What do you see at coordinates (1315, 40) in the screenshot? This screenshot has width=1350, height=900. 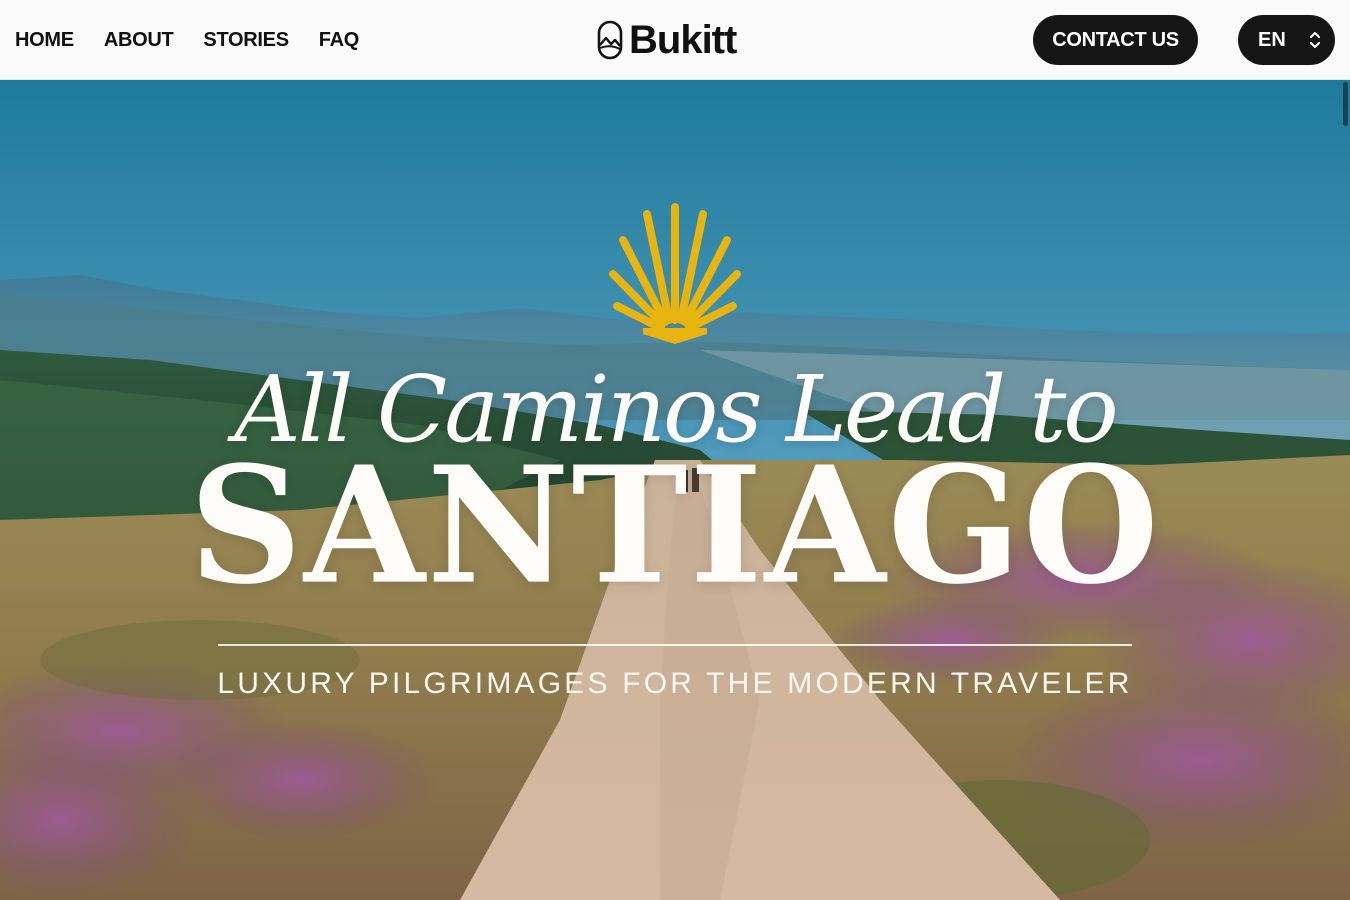 I see `chevron-updown-icon` at bounding box center [1315, 40].